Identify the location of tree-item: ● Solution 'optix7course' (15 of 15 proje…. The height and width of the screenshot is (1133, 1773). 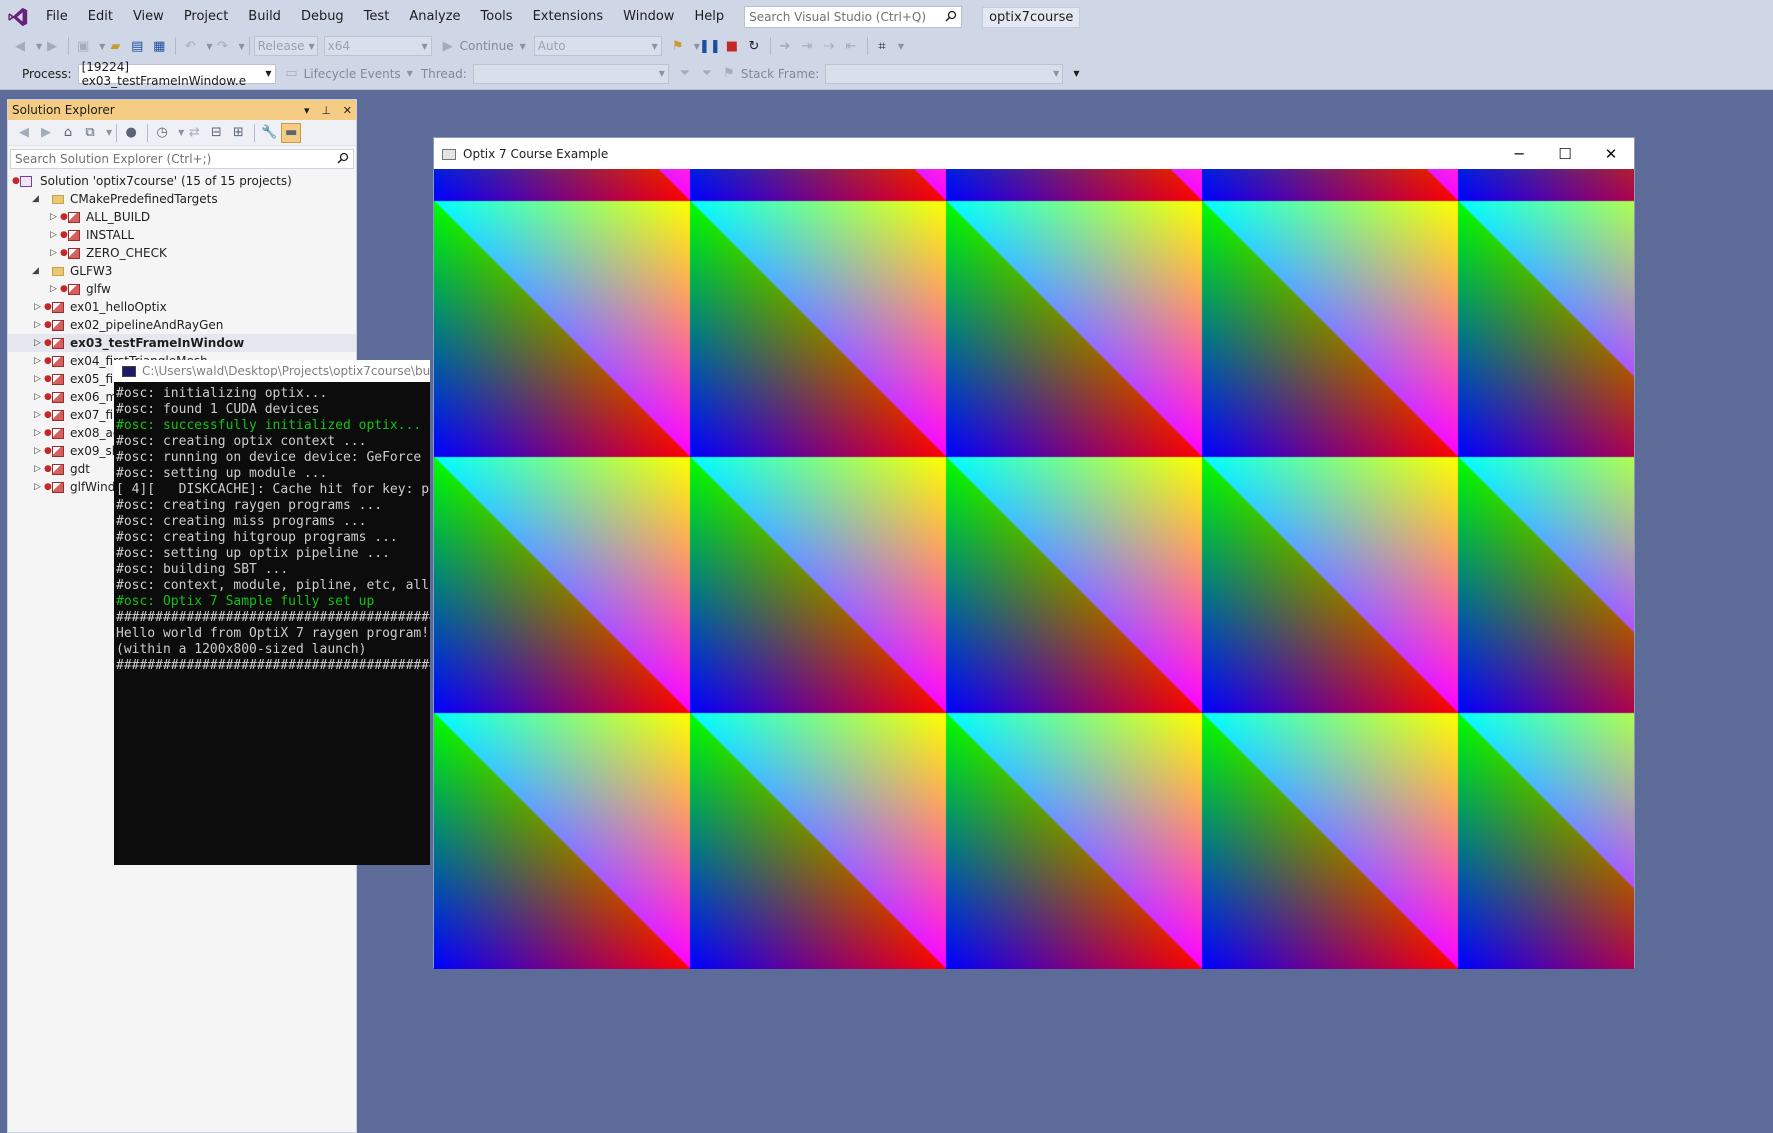
(182, 181).